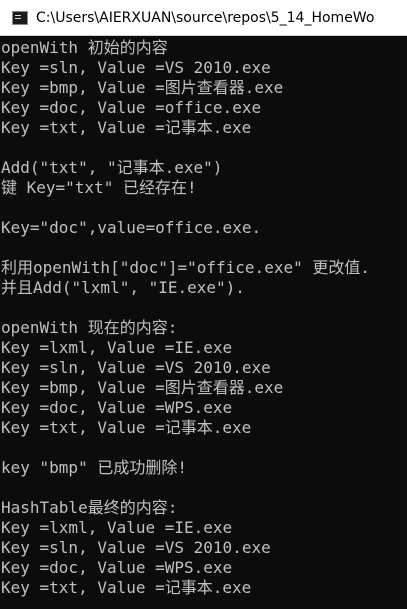 The width and height of the screenshot is (407, 609). Describe the element at coordinates (94, 467) in the screenshot. I see `console-line: key "bmp" 已成功删除!` at that location.